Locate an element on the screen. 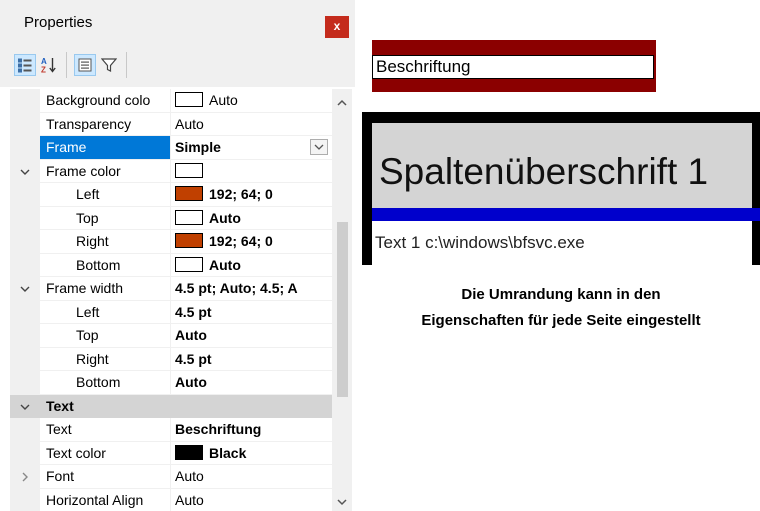  property-row: Left 192; 64; 0 is located at coordinates (171, 195).